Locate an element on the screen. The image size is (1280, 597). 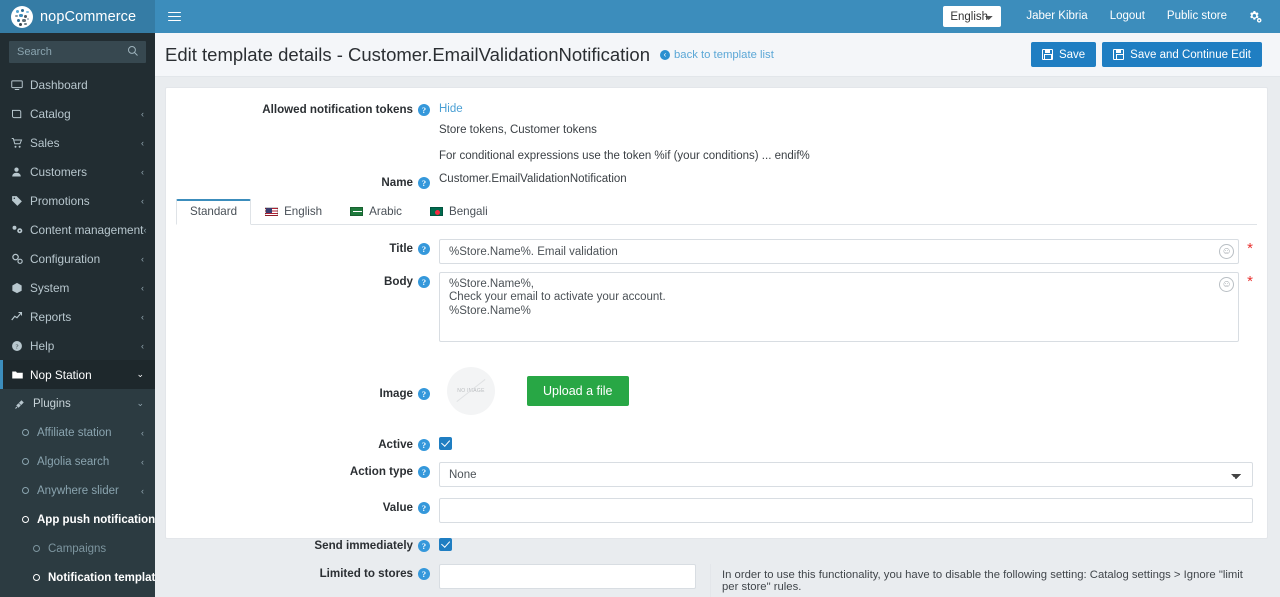
sidebar-item-label: Nop Station is located at coordinates (61, 374).